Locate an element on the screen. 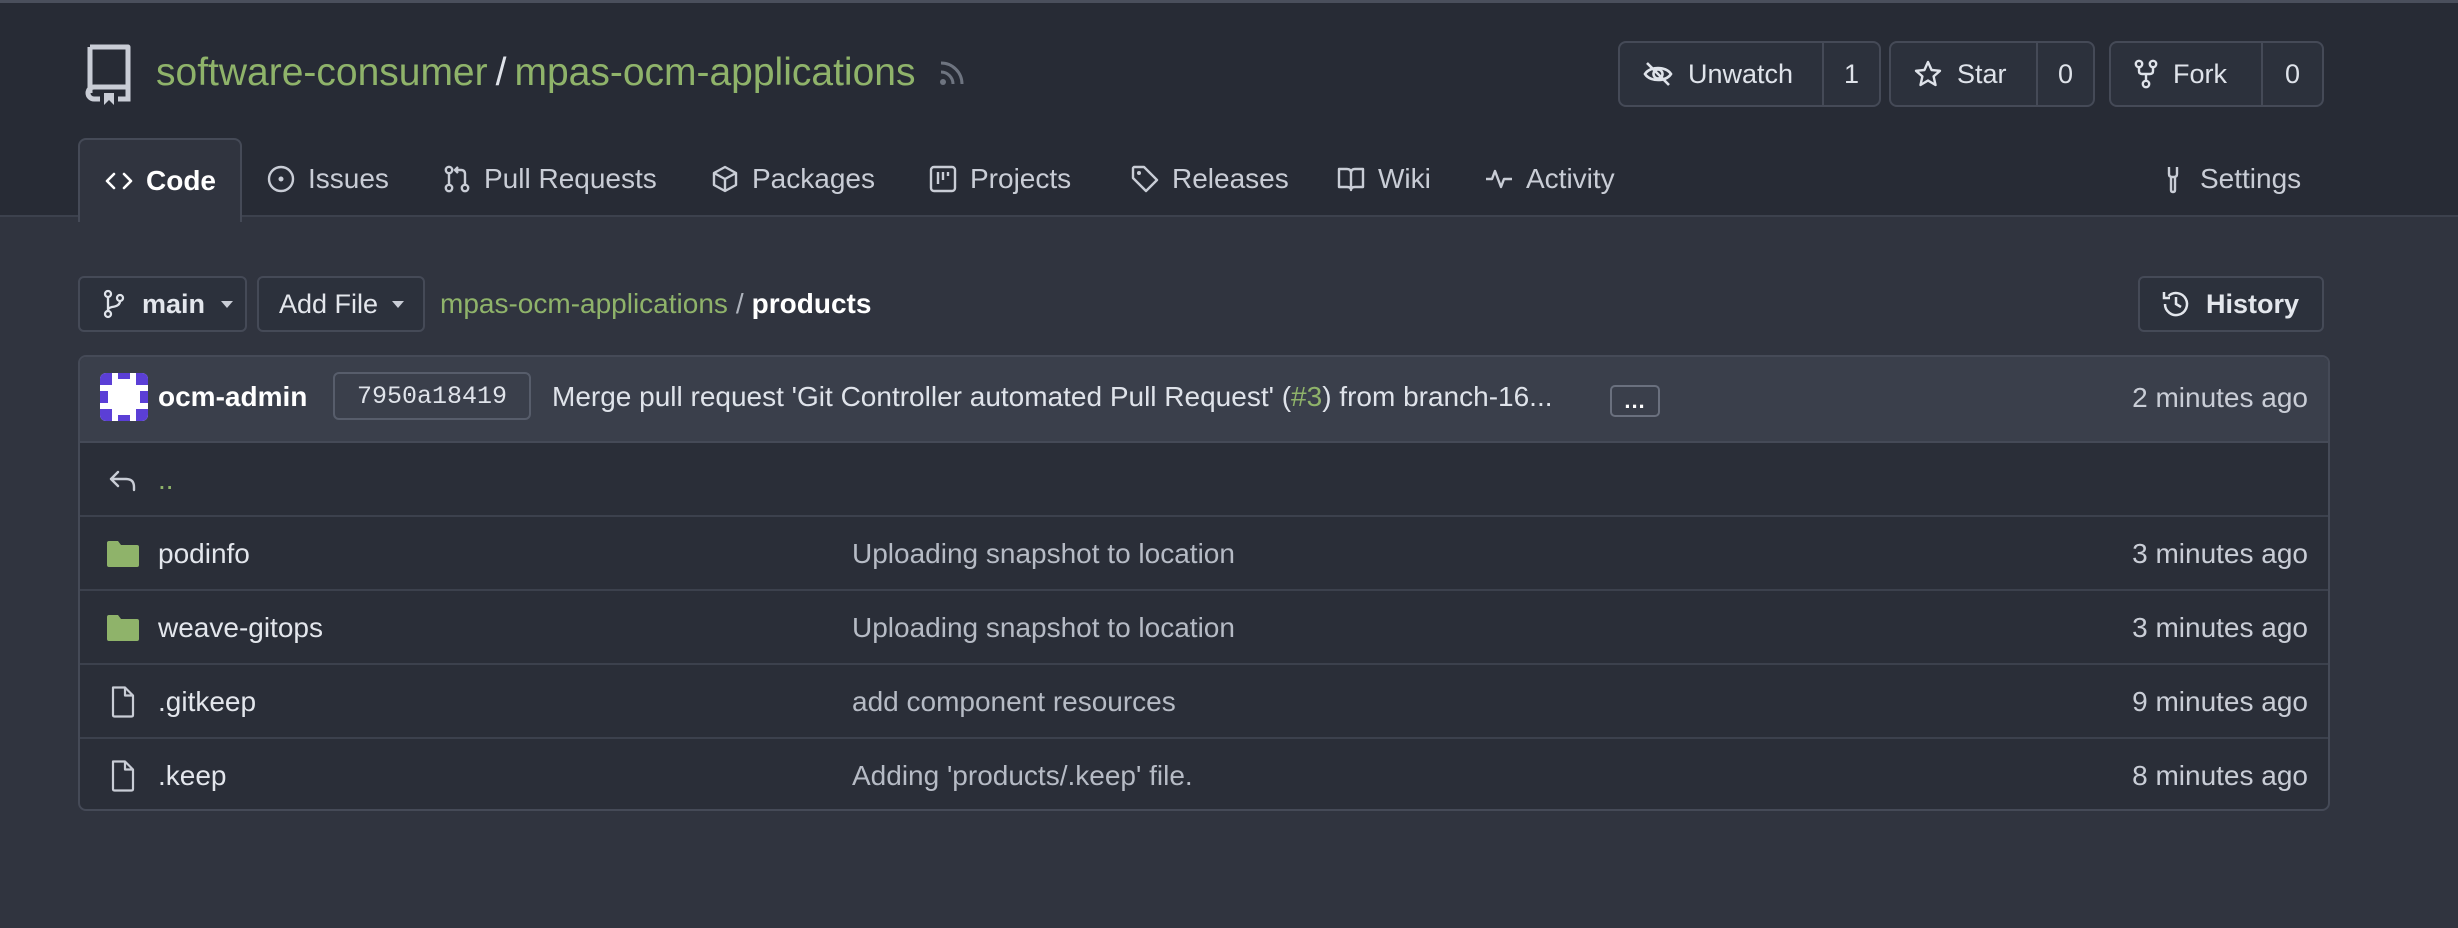 The height and width of the screenshot is (928, 2458). history-button: History is located at coordinates (2231, 304).